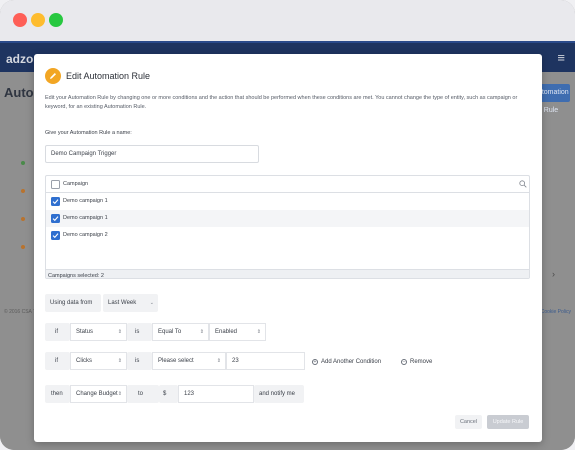  What do you see at coordinates (404, 362) in the screenshot?
I see `minus-circle-icon: –` at bounding box center [404, 362].